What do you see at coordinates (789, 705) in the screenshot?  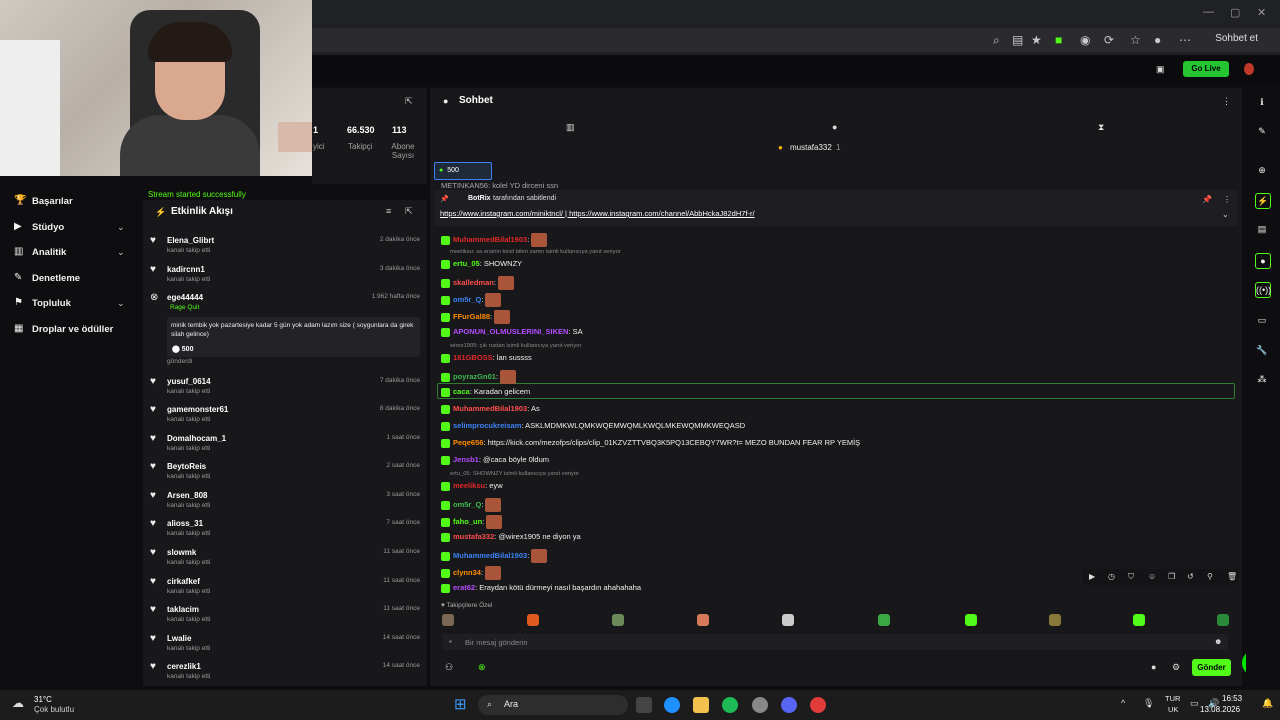 I see `discord-icon` at bounding box center [789, 705].